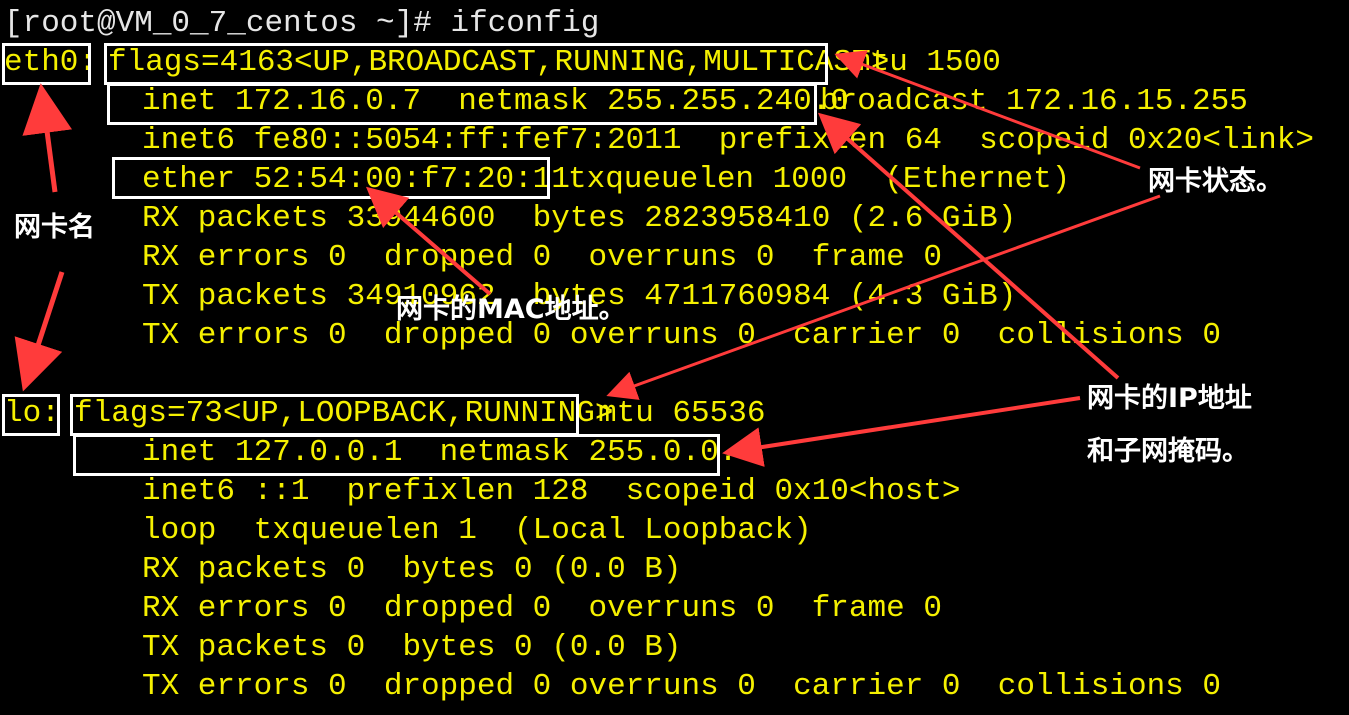 The height and width of the screenshot is (715, 1349). I want to click on arrow-name-to-eth0, so click(47, 138).